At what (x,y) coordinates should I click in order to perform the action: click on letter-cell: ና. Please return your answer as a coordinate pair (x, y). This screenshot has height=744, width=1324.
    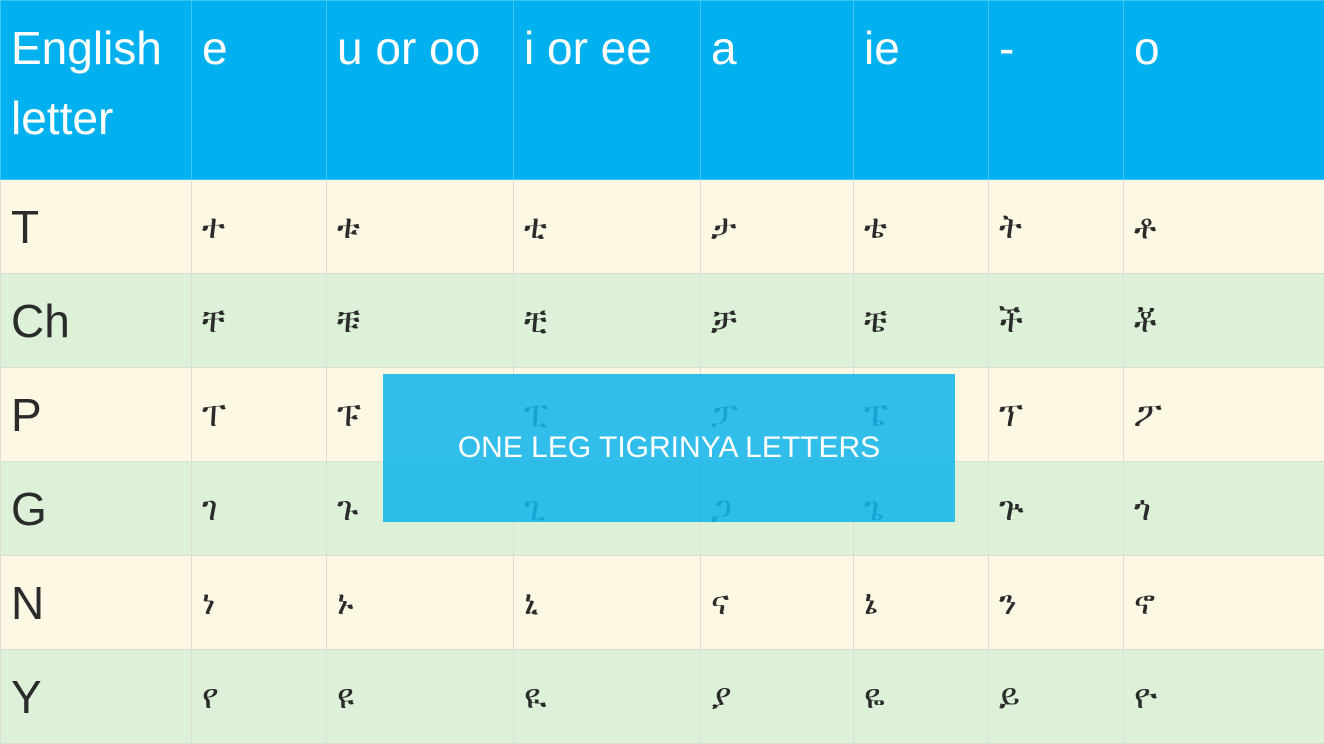
    Looking at the image, I should click on (777, 603).